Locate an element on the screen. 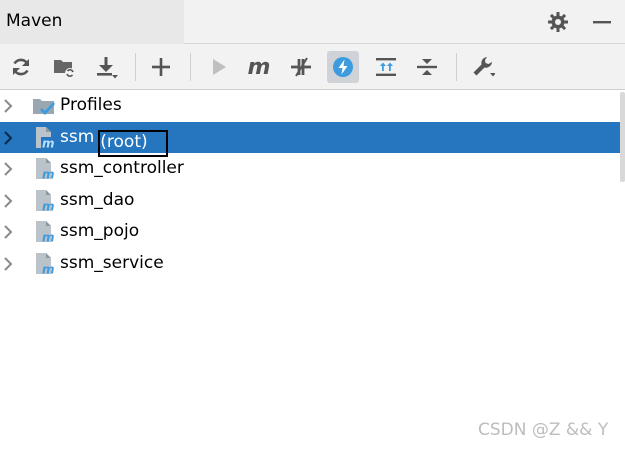 Image resolution: width=625 pixels, height=450 pixels. tree-item-ssm-dao: m ssm_dao is located at coordinates (311, 200).